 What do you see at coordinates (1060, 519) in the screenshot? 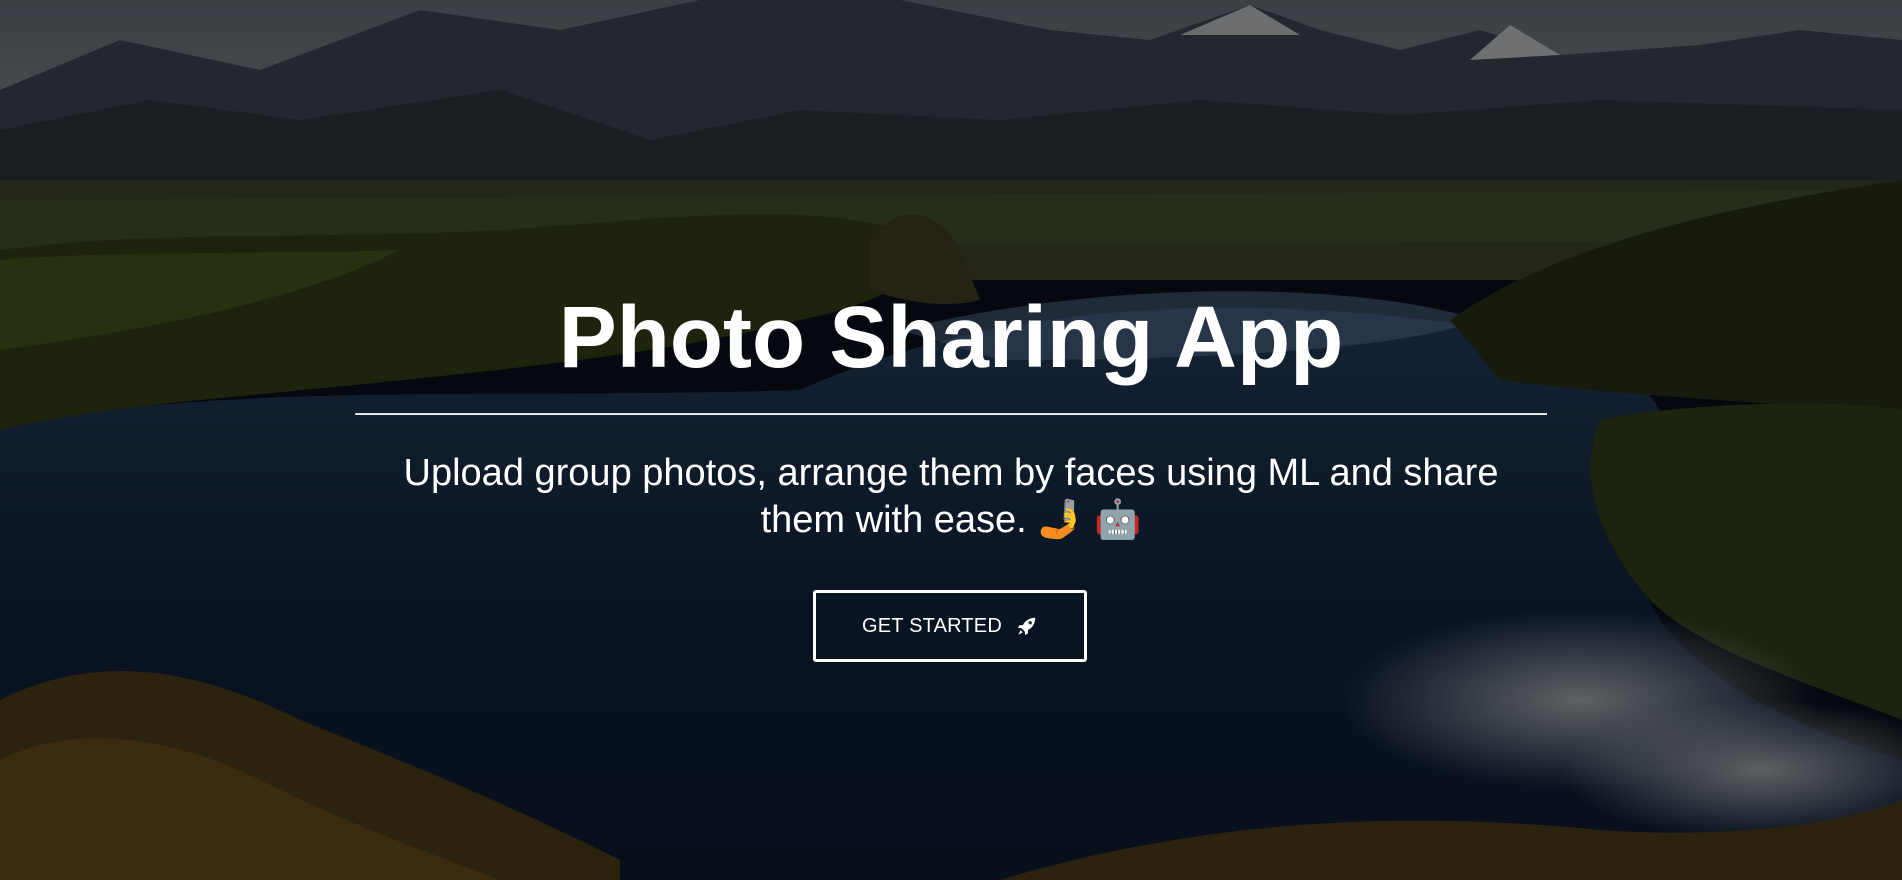
I see `selfie-icon: 🤳` at bounding box center [1060, 519].